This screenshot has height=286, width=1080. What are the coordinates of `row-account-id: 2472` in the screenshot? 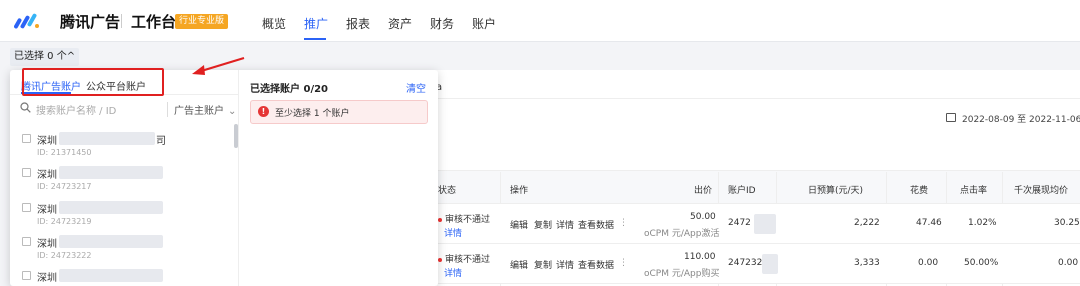 It's located at (739, 223).